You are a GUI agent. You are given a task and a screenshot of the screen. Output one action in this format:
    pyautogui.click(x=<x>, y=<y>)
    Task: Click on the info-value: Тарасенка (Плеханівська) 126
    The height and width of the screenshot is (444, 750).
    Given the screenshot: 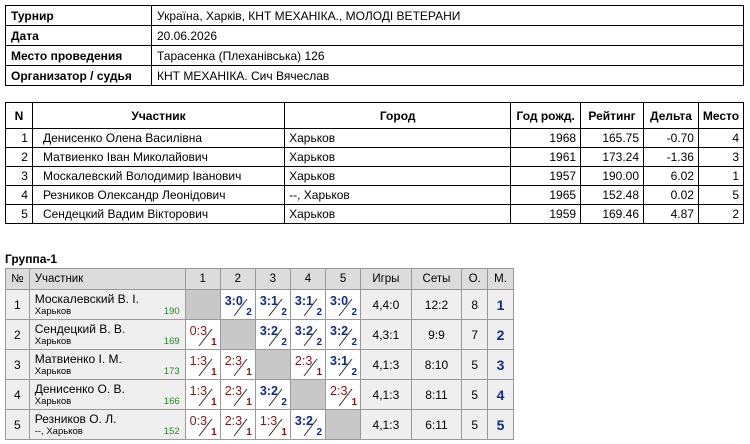 What is the action you would take?
    pyautogui.click(x=447, y=55)
    